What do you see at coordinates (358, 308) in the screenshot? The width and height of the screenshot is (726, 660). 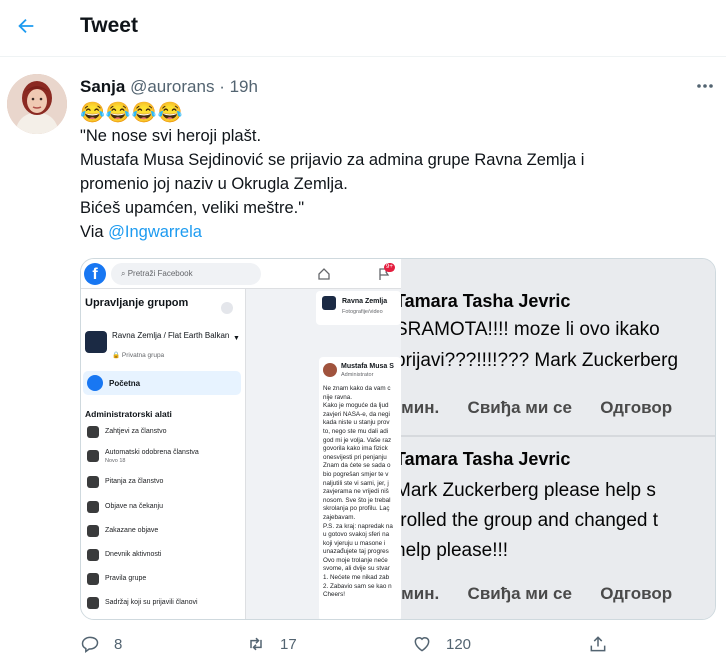 I see `fb-group-card: Ravna Zemlja Fotografije/video` at bounding box center [358, 308].